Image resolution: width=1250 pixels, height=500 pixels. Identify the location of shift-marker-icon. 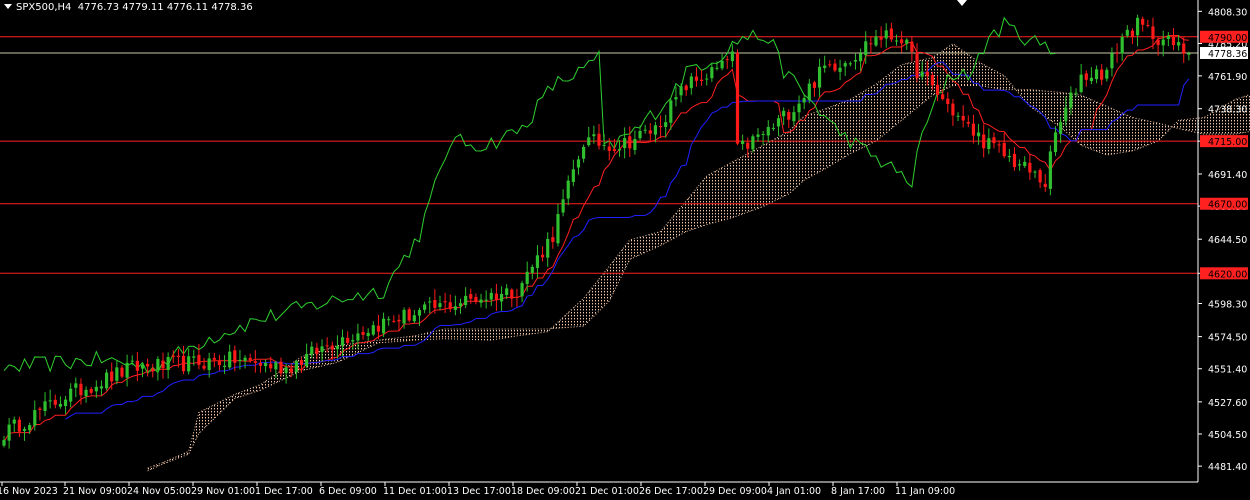
(962, 3).